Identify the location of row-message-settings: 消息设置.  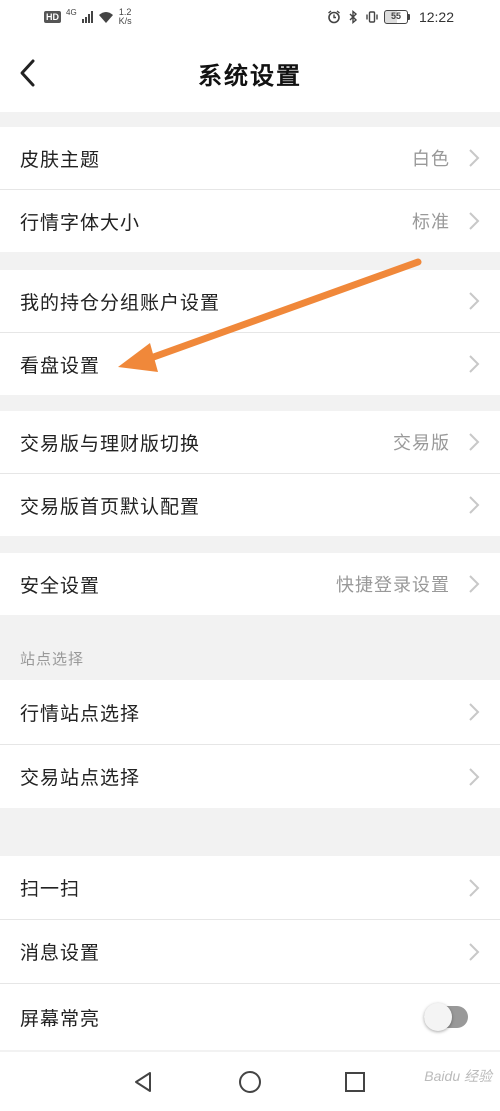
(250, 951).